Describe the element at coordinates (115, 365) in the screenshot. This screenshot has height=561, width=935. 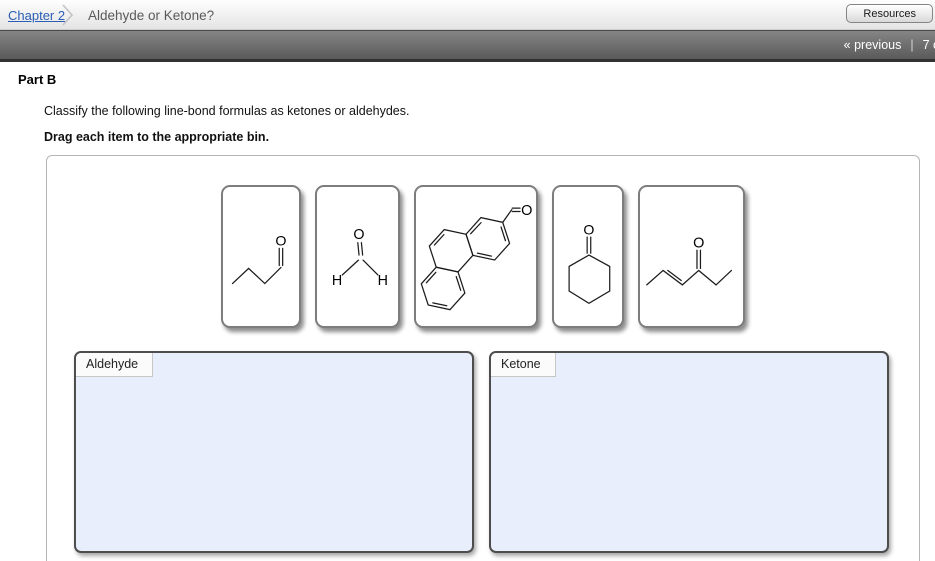
I see `bin-aldehyde-label: Aldehyde` at that location.